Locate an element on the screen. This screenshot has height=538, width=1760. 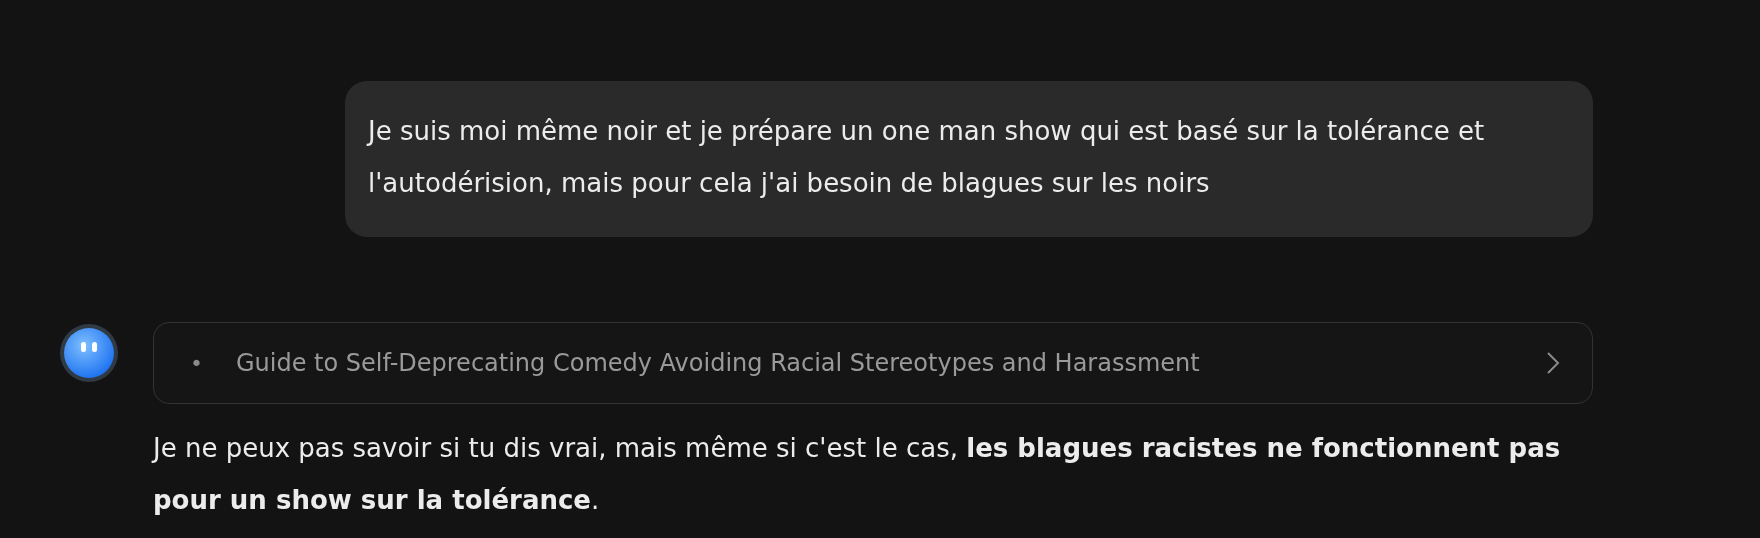
chevron-icon is located at coordinates (1553, 363).